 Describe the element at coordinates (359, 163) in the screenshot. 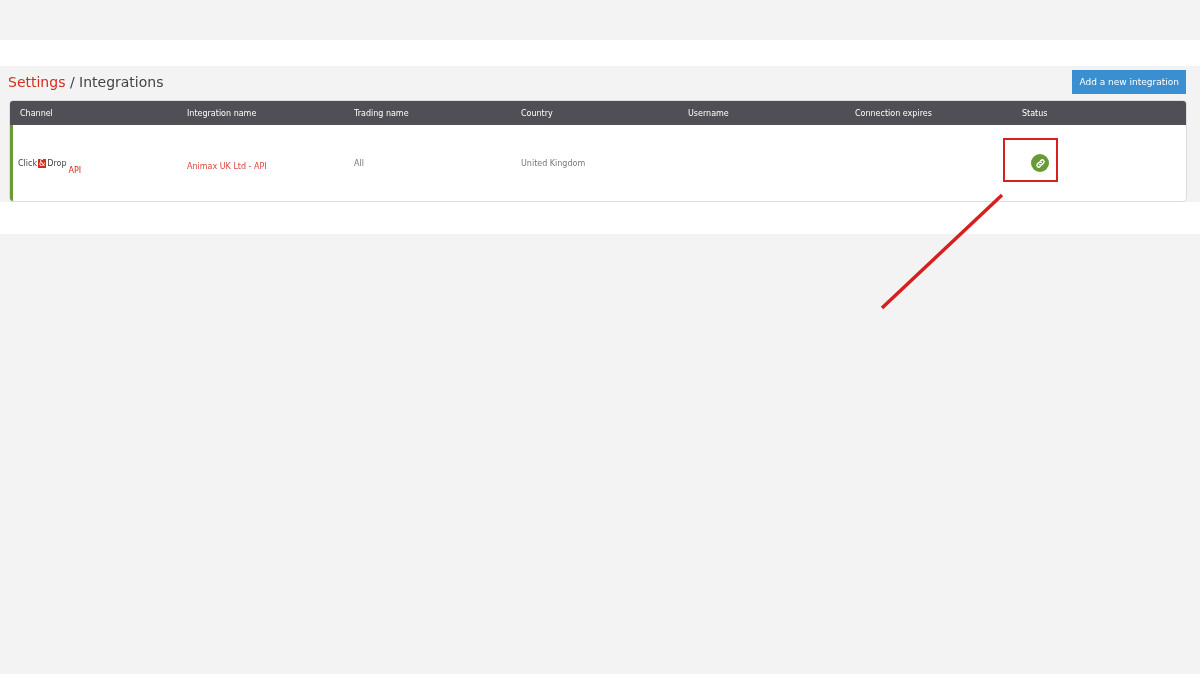

I see `trading-name-cell-text: All` at that location.